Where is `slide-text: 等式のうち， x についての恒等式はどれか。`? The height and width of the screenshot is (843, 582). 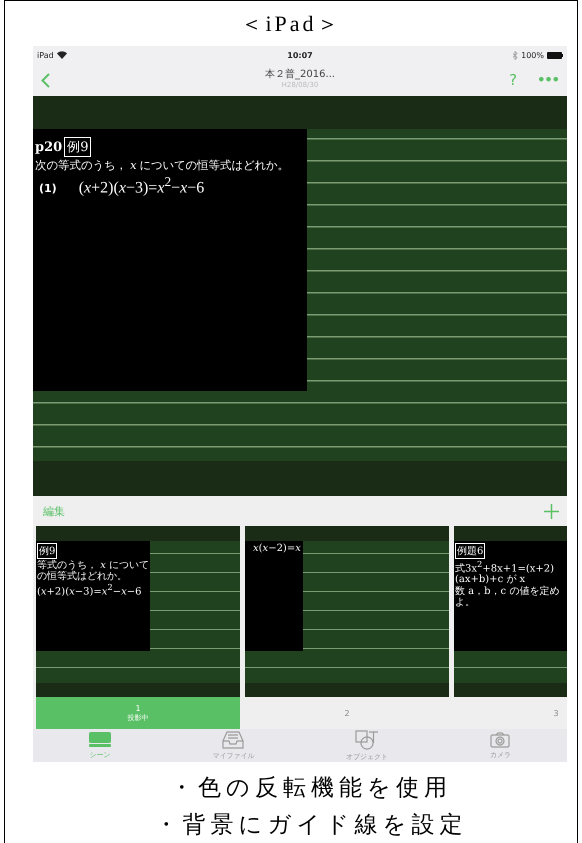 slide-text: 等式のうち， x についての恒等式はどれか。 is located at coordinates (93, 571).